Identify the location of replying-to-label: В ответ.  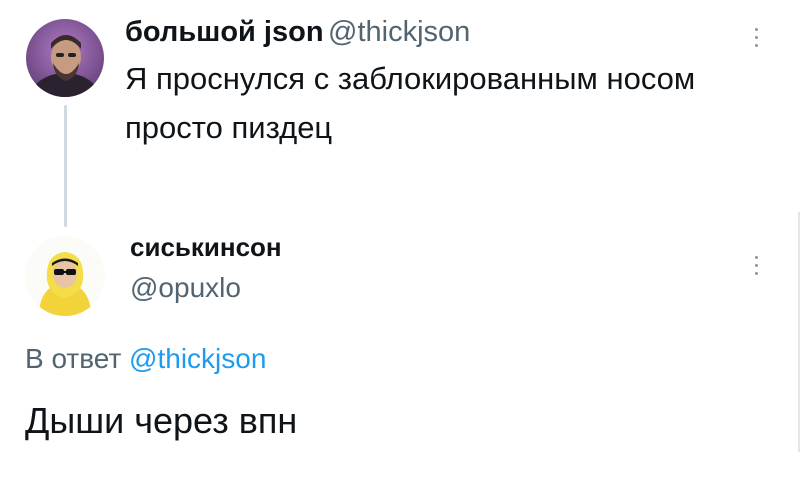
(73, 358).